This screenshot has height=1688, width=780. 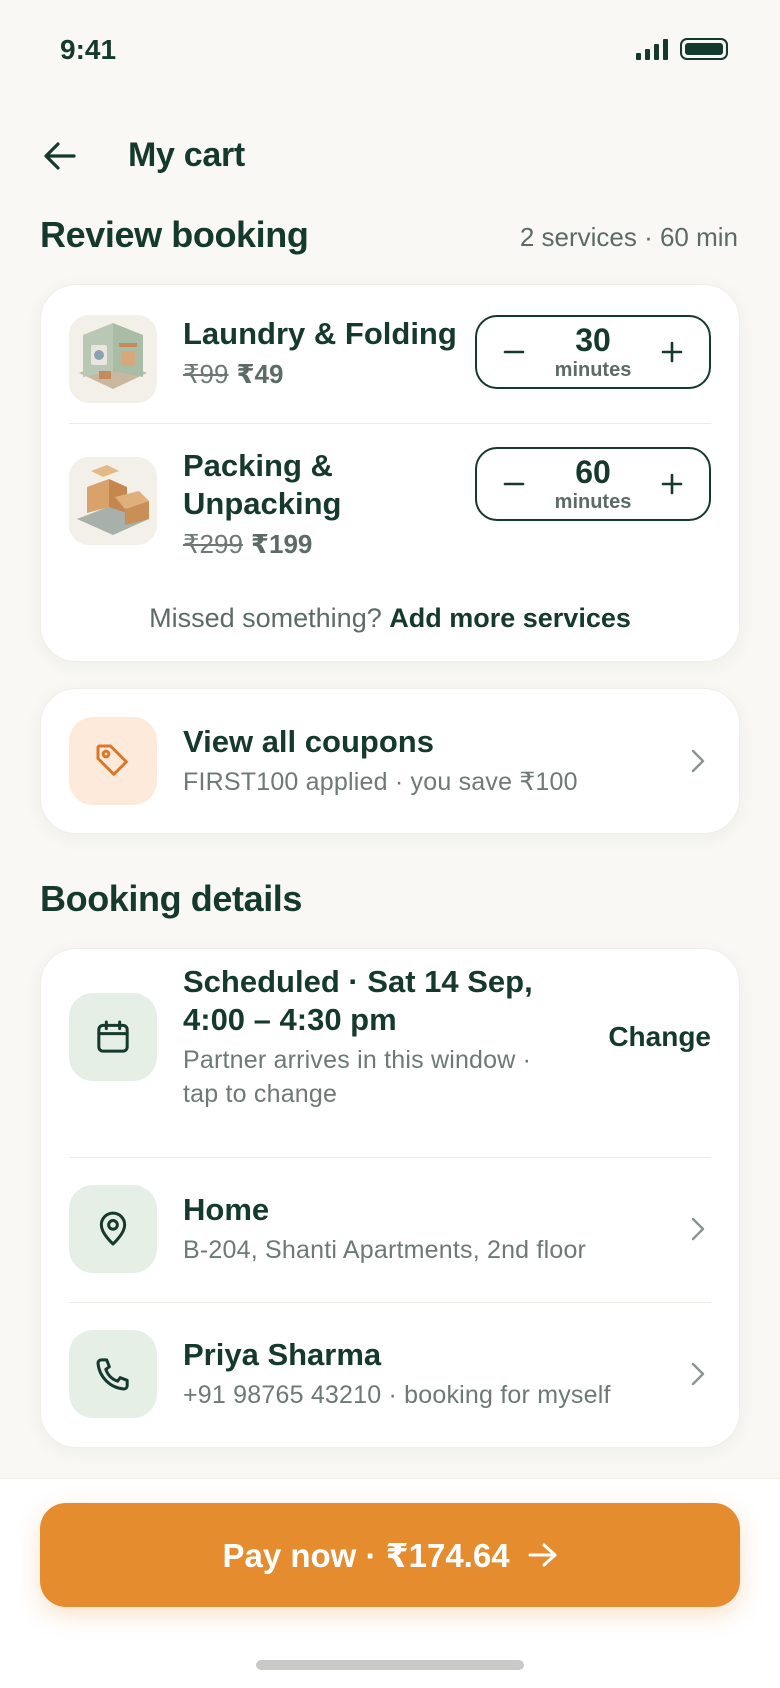 I want to click on signal-icon, so click(x=652, y=49).